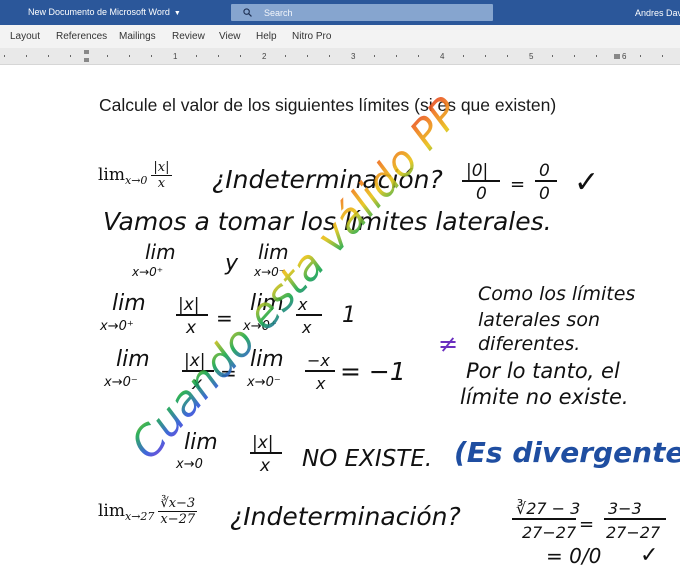  I want to click on denominator: x−27, so click(178, 519).